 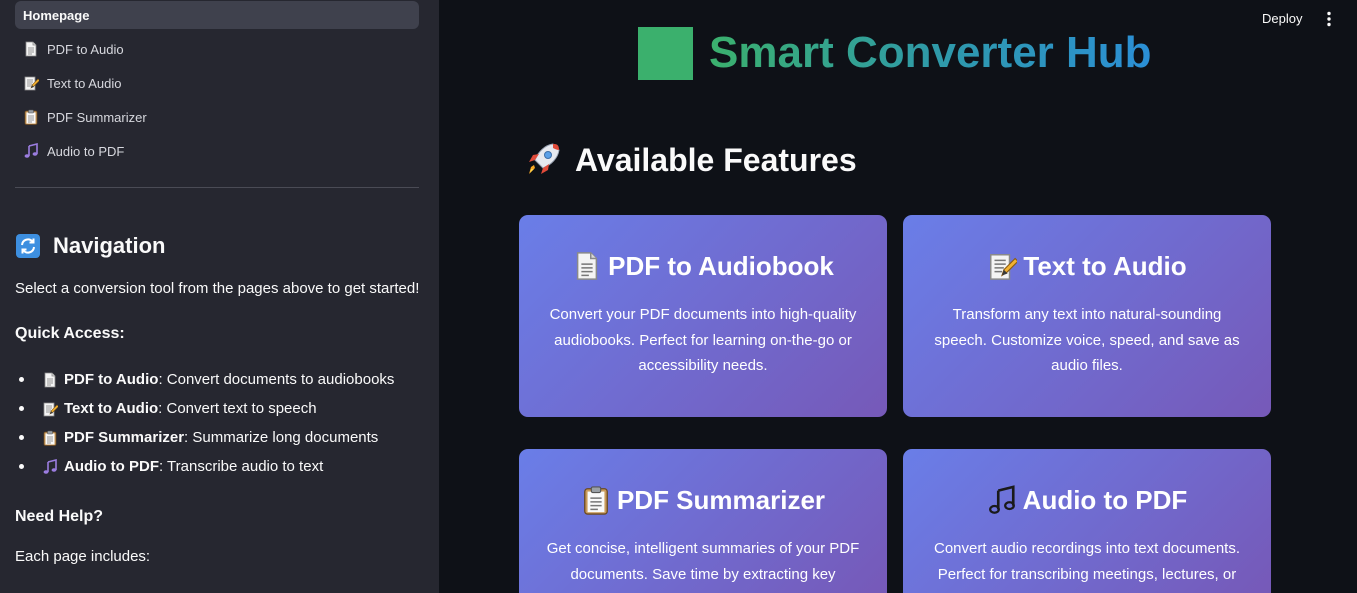 What do you see at coordinates (97, 117) in the screenshot?
I see `sidebar-item-label: PDF Summarizer` at bounding box center [97, 117].